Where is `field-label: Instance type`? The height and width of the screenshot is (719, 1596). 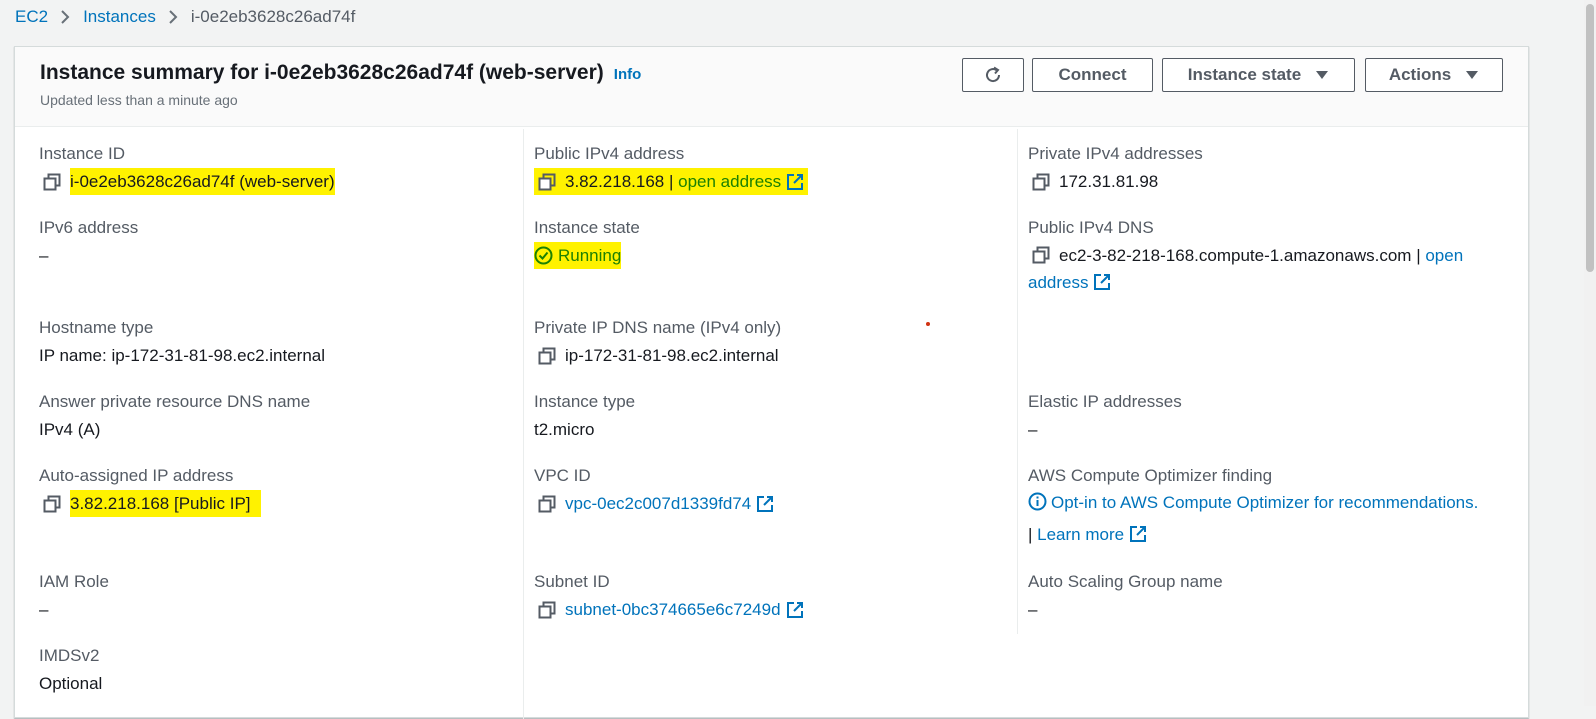 field-label: Instance type is located at coordinates (585, 401).